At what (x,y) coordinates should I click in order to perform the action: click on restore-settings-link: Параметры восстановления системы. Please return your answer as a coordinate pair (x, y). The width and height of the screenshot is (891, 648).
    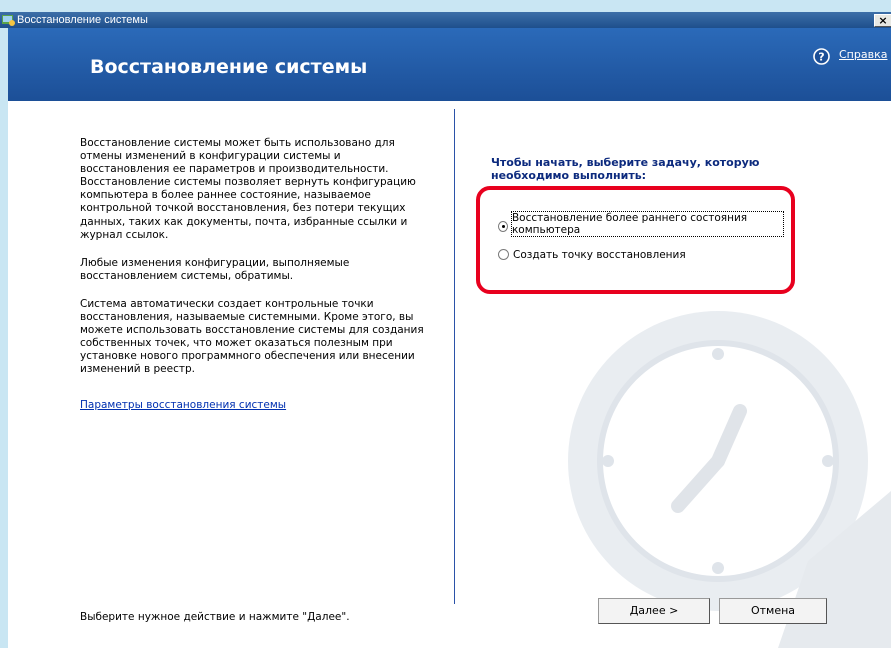
    Looking at the image, I should click on (252, 405).